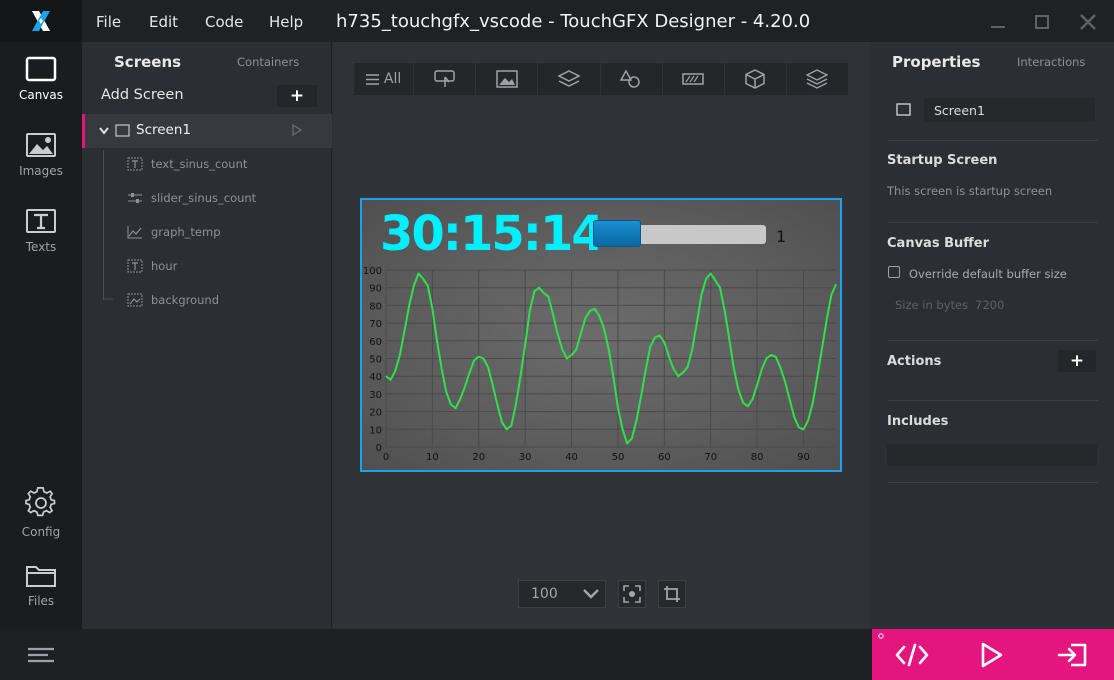  I want to click on minimize-button, so click(998, 22).